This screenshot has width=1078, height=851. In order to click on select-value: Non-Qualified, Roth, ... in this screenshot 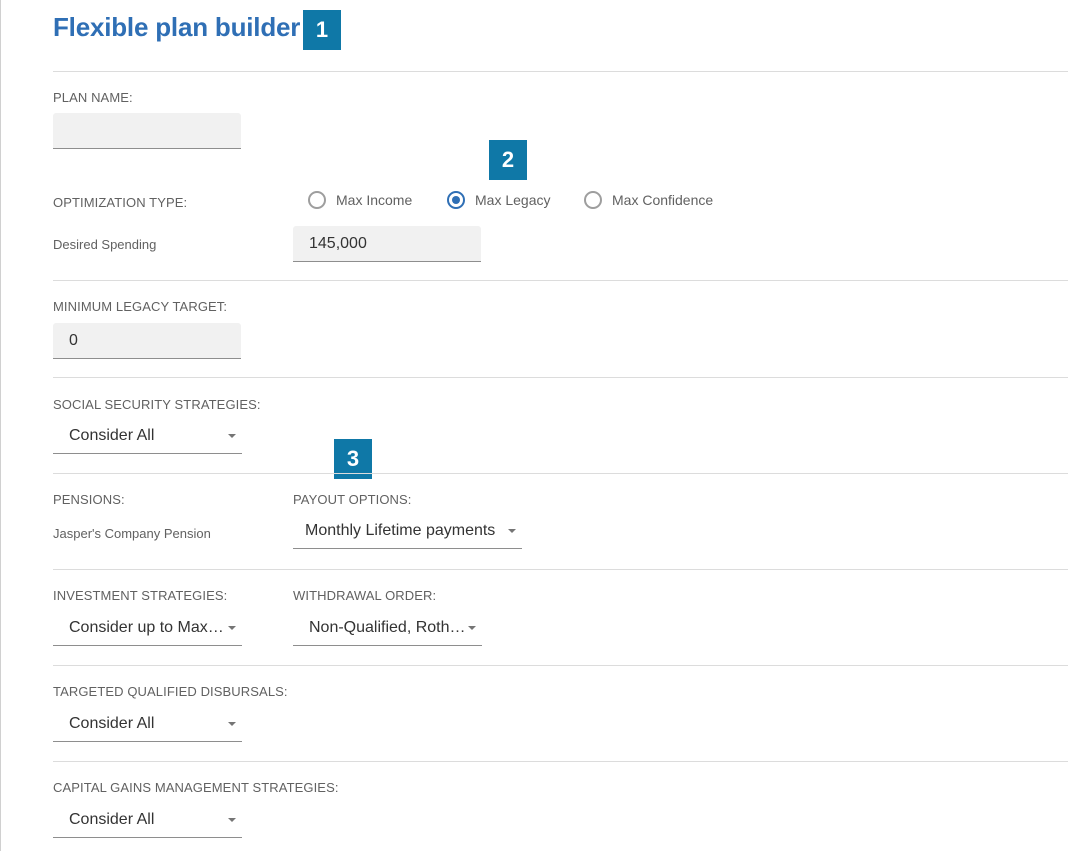, I will do `click(388, 627)`.